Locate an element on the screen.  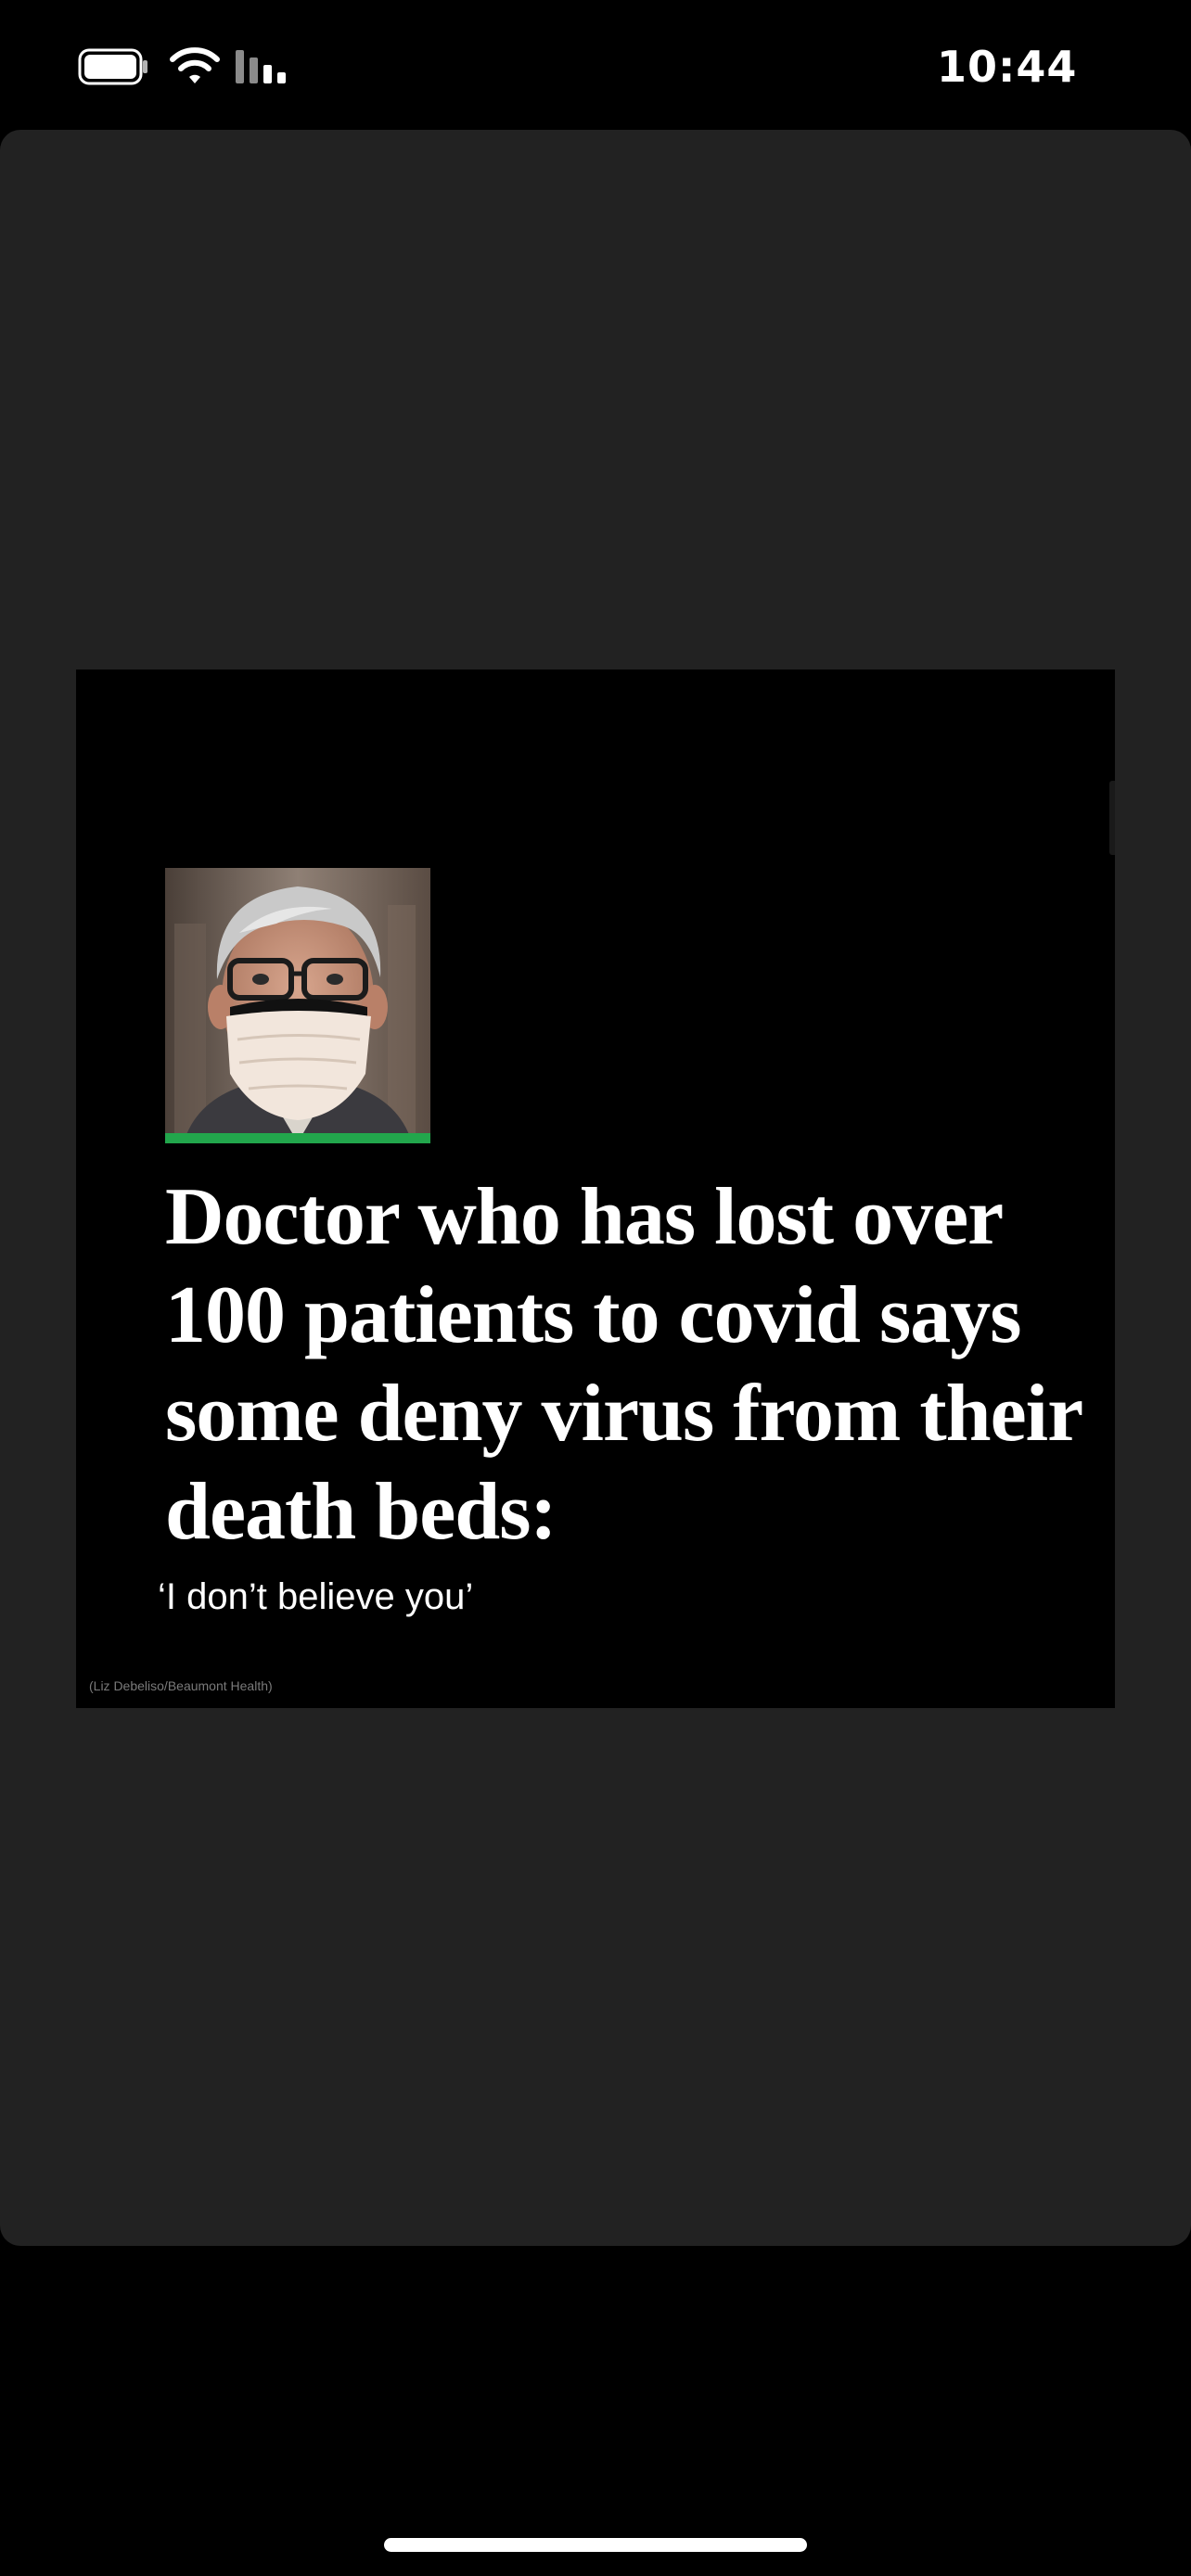
photo-credit: (Liz Debeliso/Beaumont Health) is located at coordinates (181, 1686).